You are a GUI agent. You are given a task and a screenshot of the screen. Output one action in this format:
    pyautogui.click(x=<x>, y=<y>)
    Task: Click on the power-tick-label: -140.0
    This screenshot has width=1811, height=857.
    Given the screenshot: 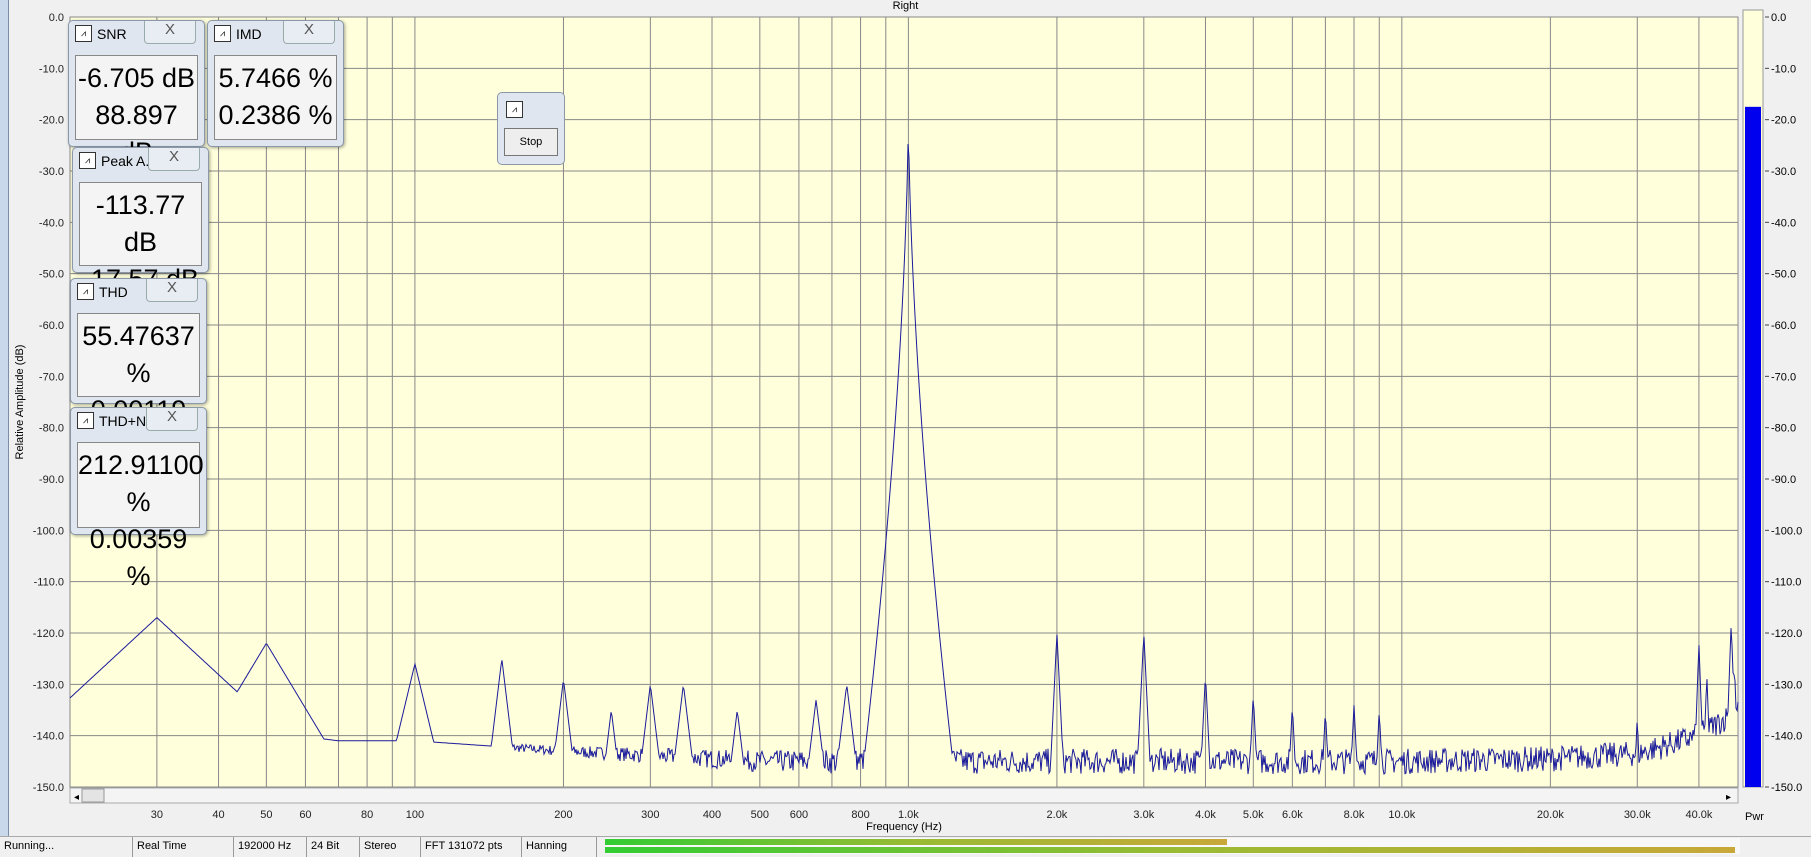 What is the action you would take?
    pyautogui.click(x=1786, y=737)
    